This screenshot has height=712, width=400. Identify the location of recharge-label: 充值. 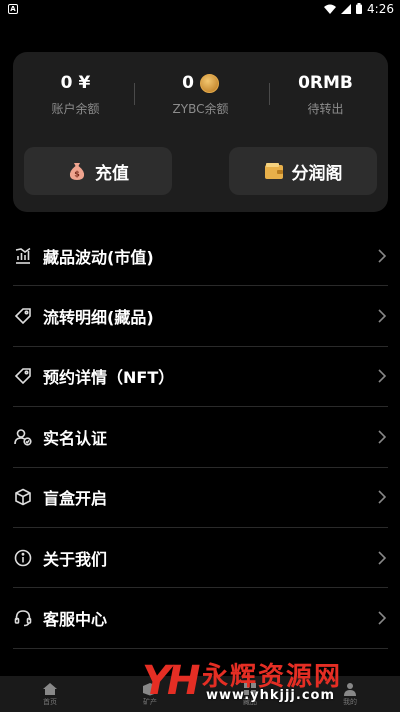
(112, 173).